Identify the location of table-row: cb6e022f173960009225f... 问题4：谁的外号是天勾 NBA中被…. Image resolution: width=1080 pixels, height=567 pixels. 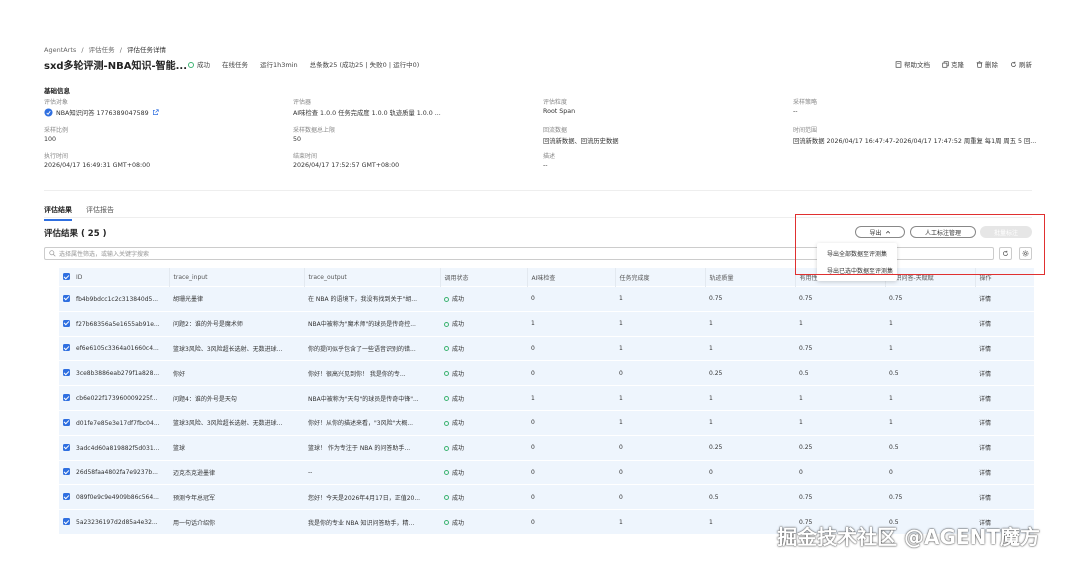
(546, 398).